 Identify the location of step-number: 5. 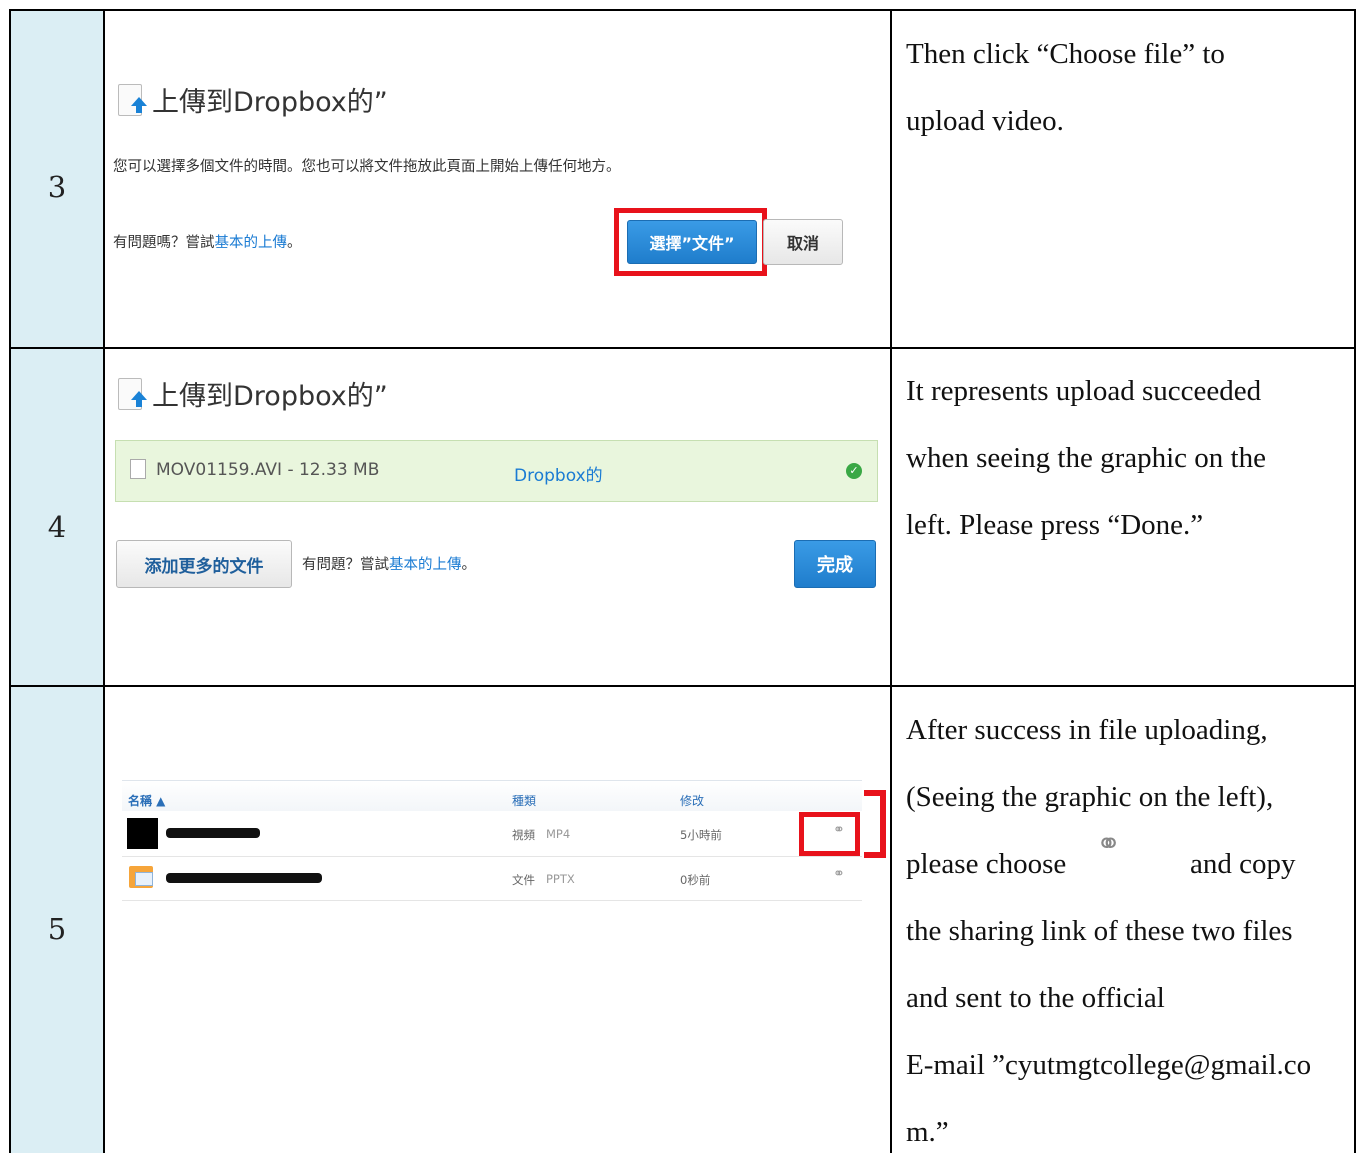
(57, 929).